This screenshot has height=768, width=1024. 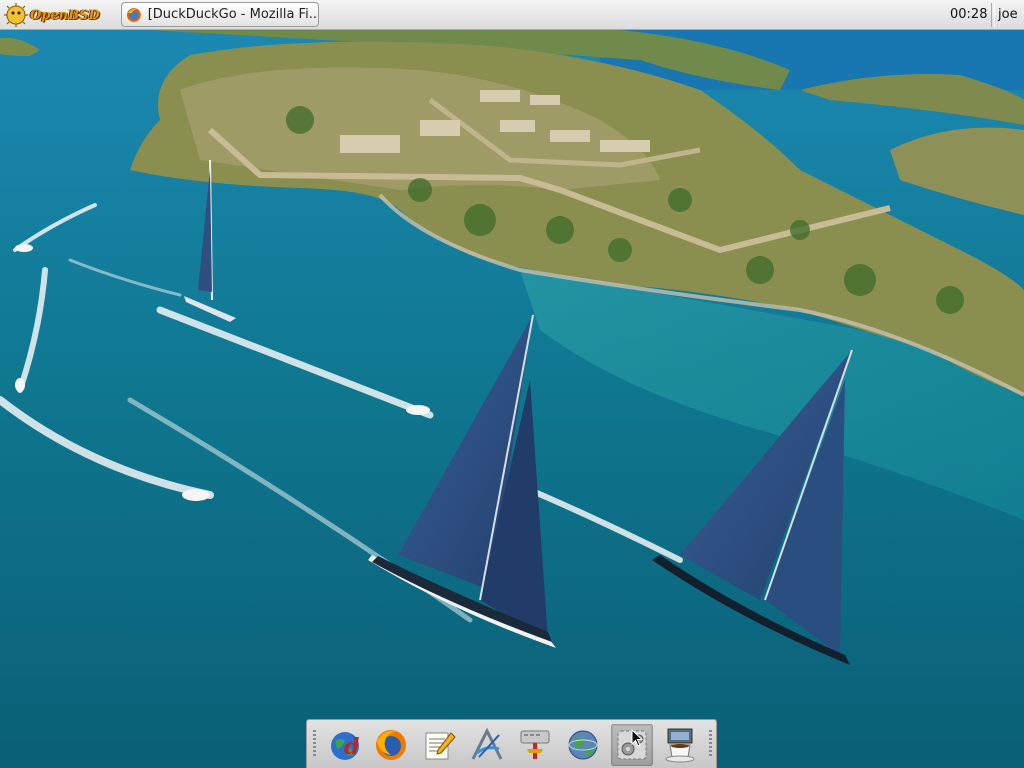 I want to click on java-coffee-icon, so click(x=680, y=745).